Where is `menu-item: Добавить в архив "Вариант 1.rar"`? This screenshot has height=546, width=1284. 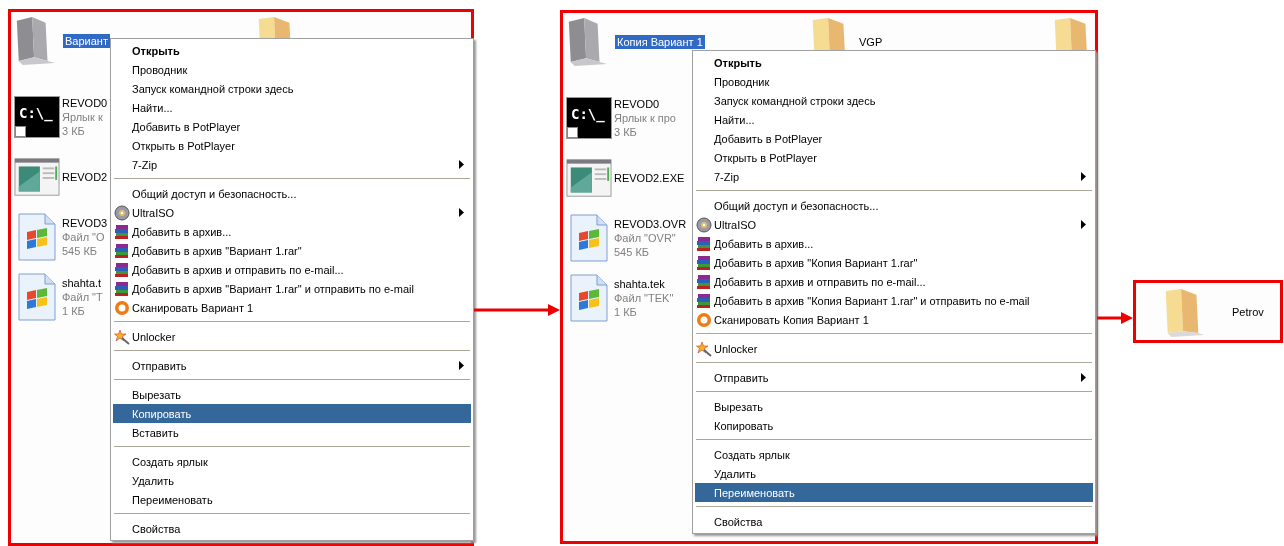 menu-item: Добавить в архив "Вариант 1.rar" is located at coordinates (292, 250).